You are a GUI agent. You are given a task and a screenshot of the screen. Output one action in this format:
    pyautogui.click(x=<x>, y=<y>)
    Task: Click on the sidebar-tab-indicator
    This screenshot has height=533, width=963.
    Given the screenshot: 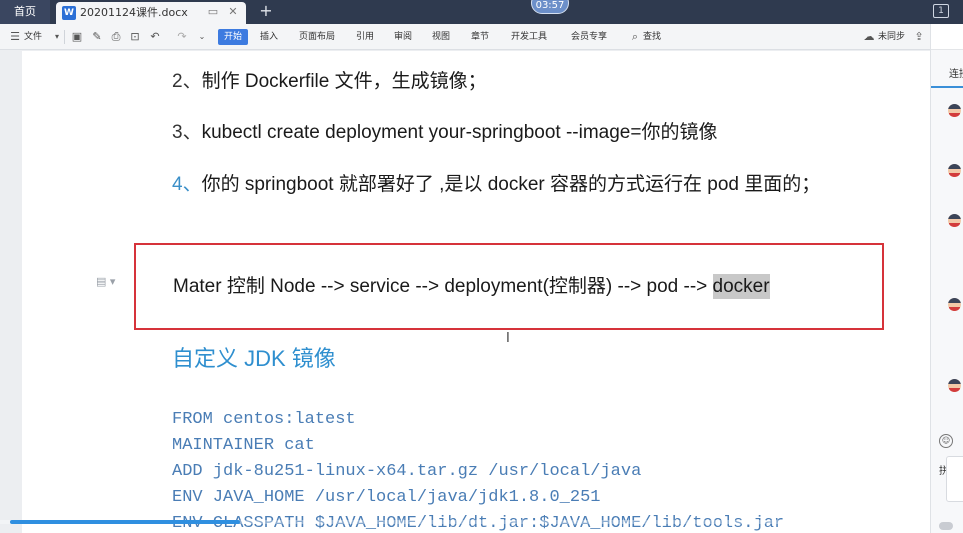 What is the action you would take?
    pyautogui.click(x=947, y=87)
    